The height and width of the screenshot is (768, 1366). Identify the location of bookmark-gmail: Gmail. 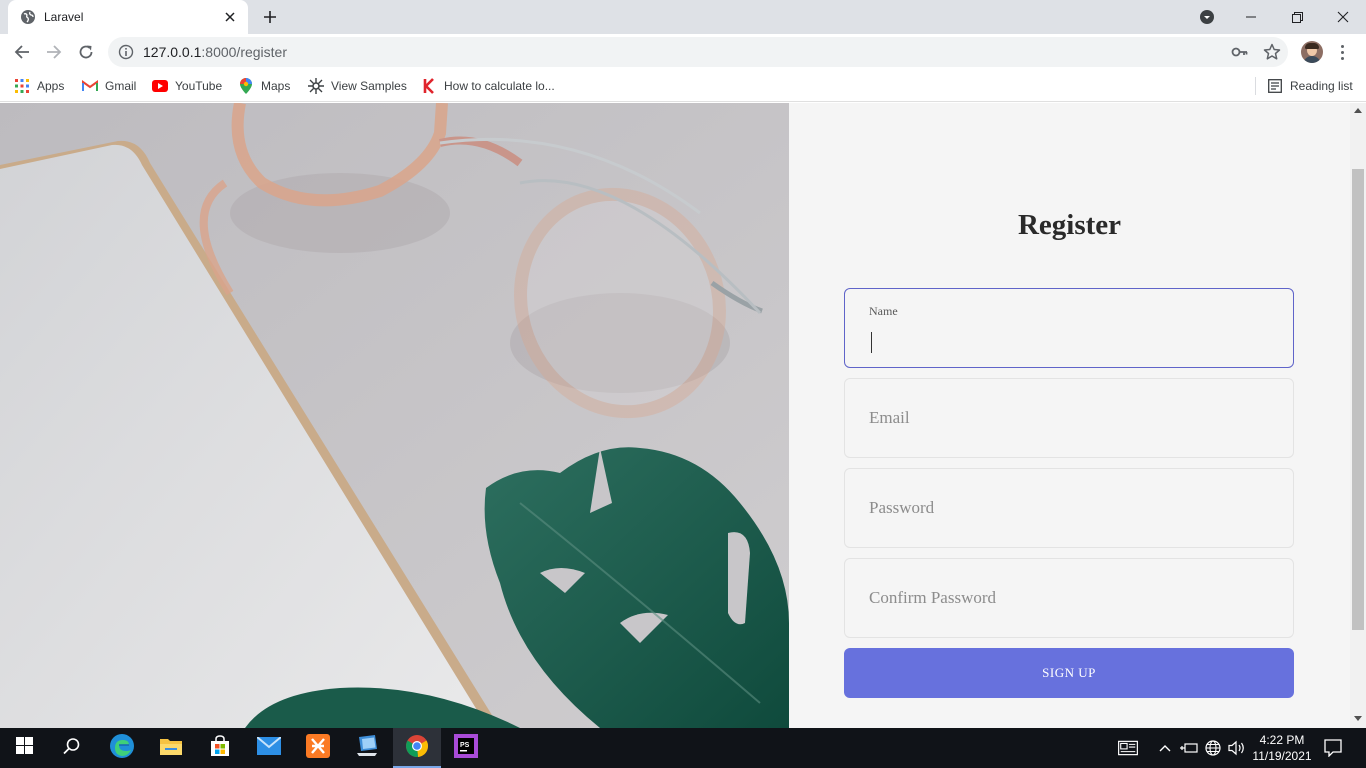
(109, 86).